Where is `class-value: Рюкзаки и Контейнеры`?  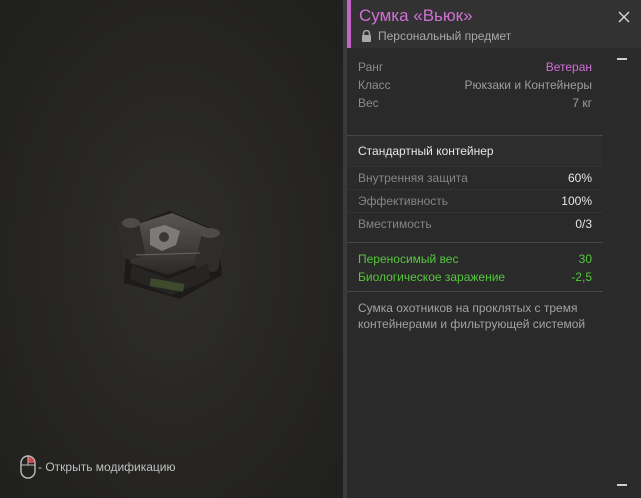
class-value: Рюкзаки и Контейнеры is located at coordinates (528, 85).